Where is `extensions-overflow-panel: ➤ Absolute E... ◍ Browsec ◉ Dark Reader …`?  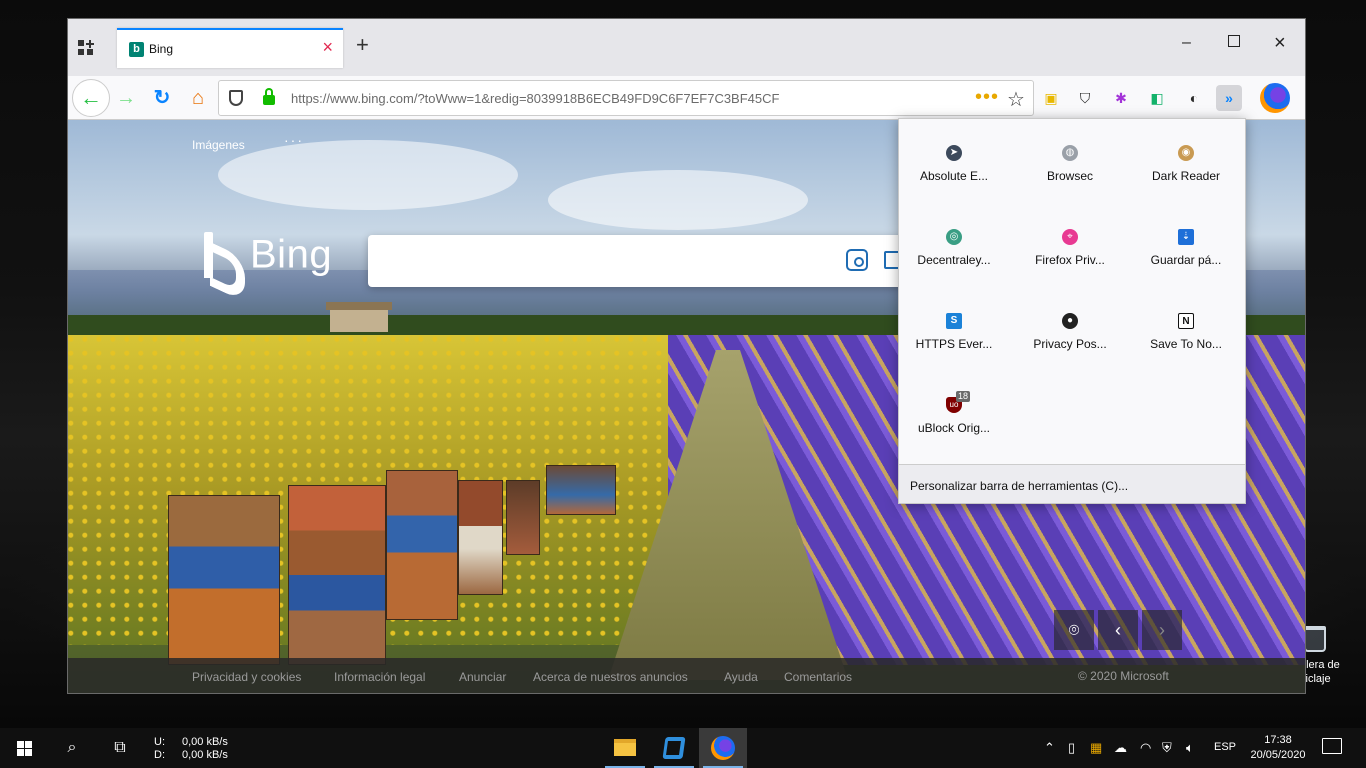 extensions-overflow-panel: ➤ Absolute E... ◍ Browsec ◉ Dark Reader … is located at coordinates (1072, 311).